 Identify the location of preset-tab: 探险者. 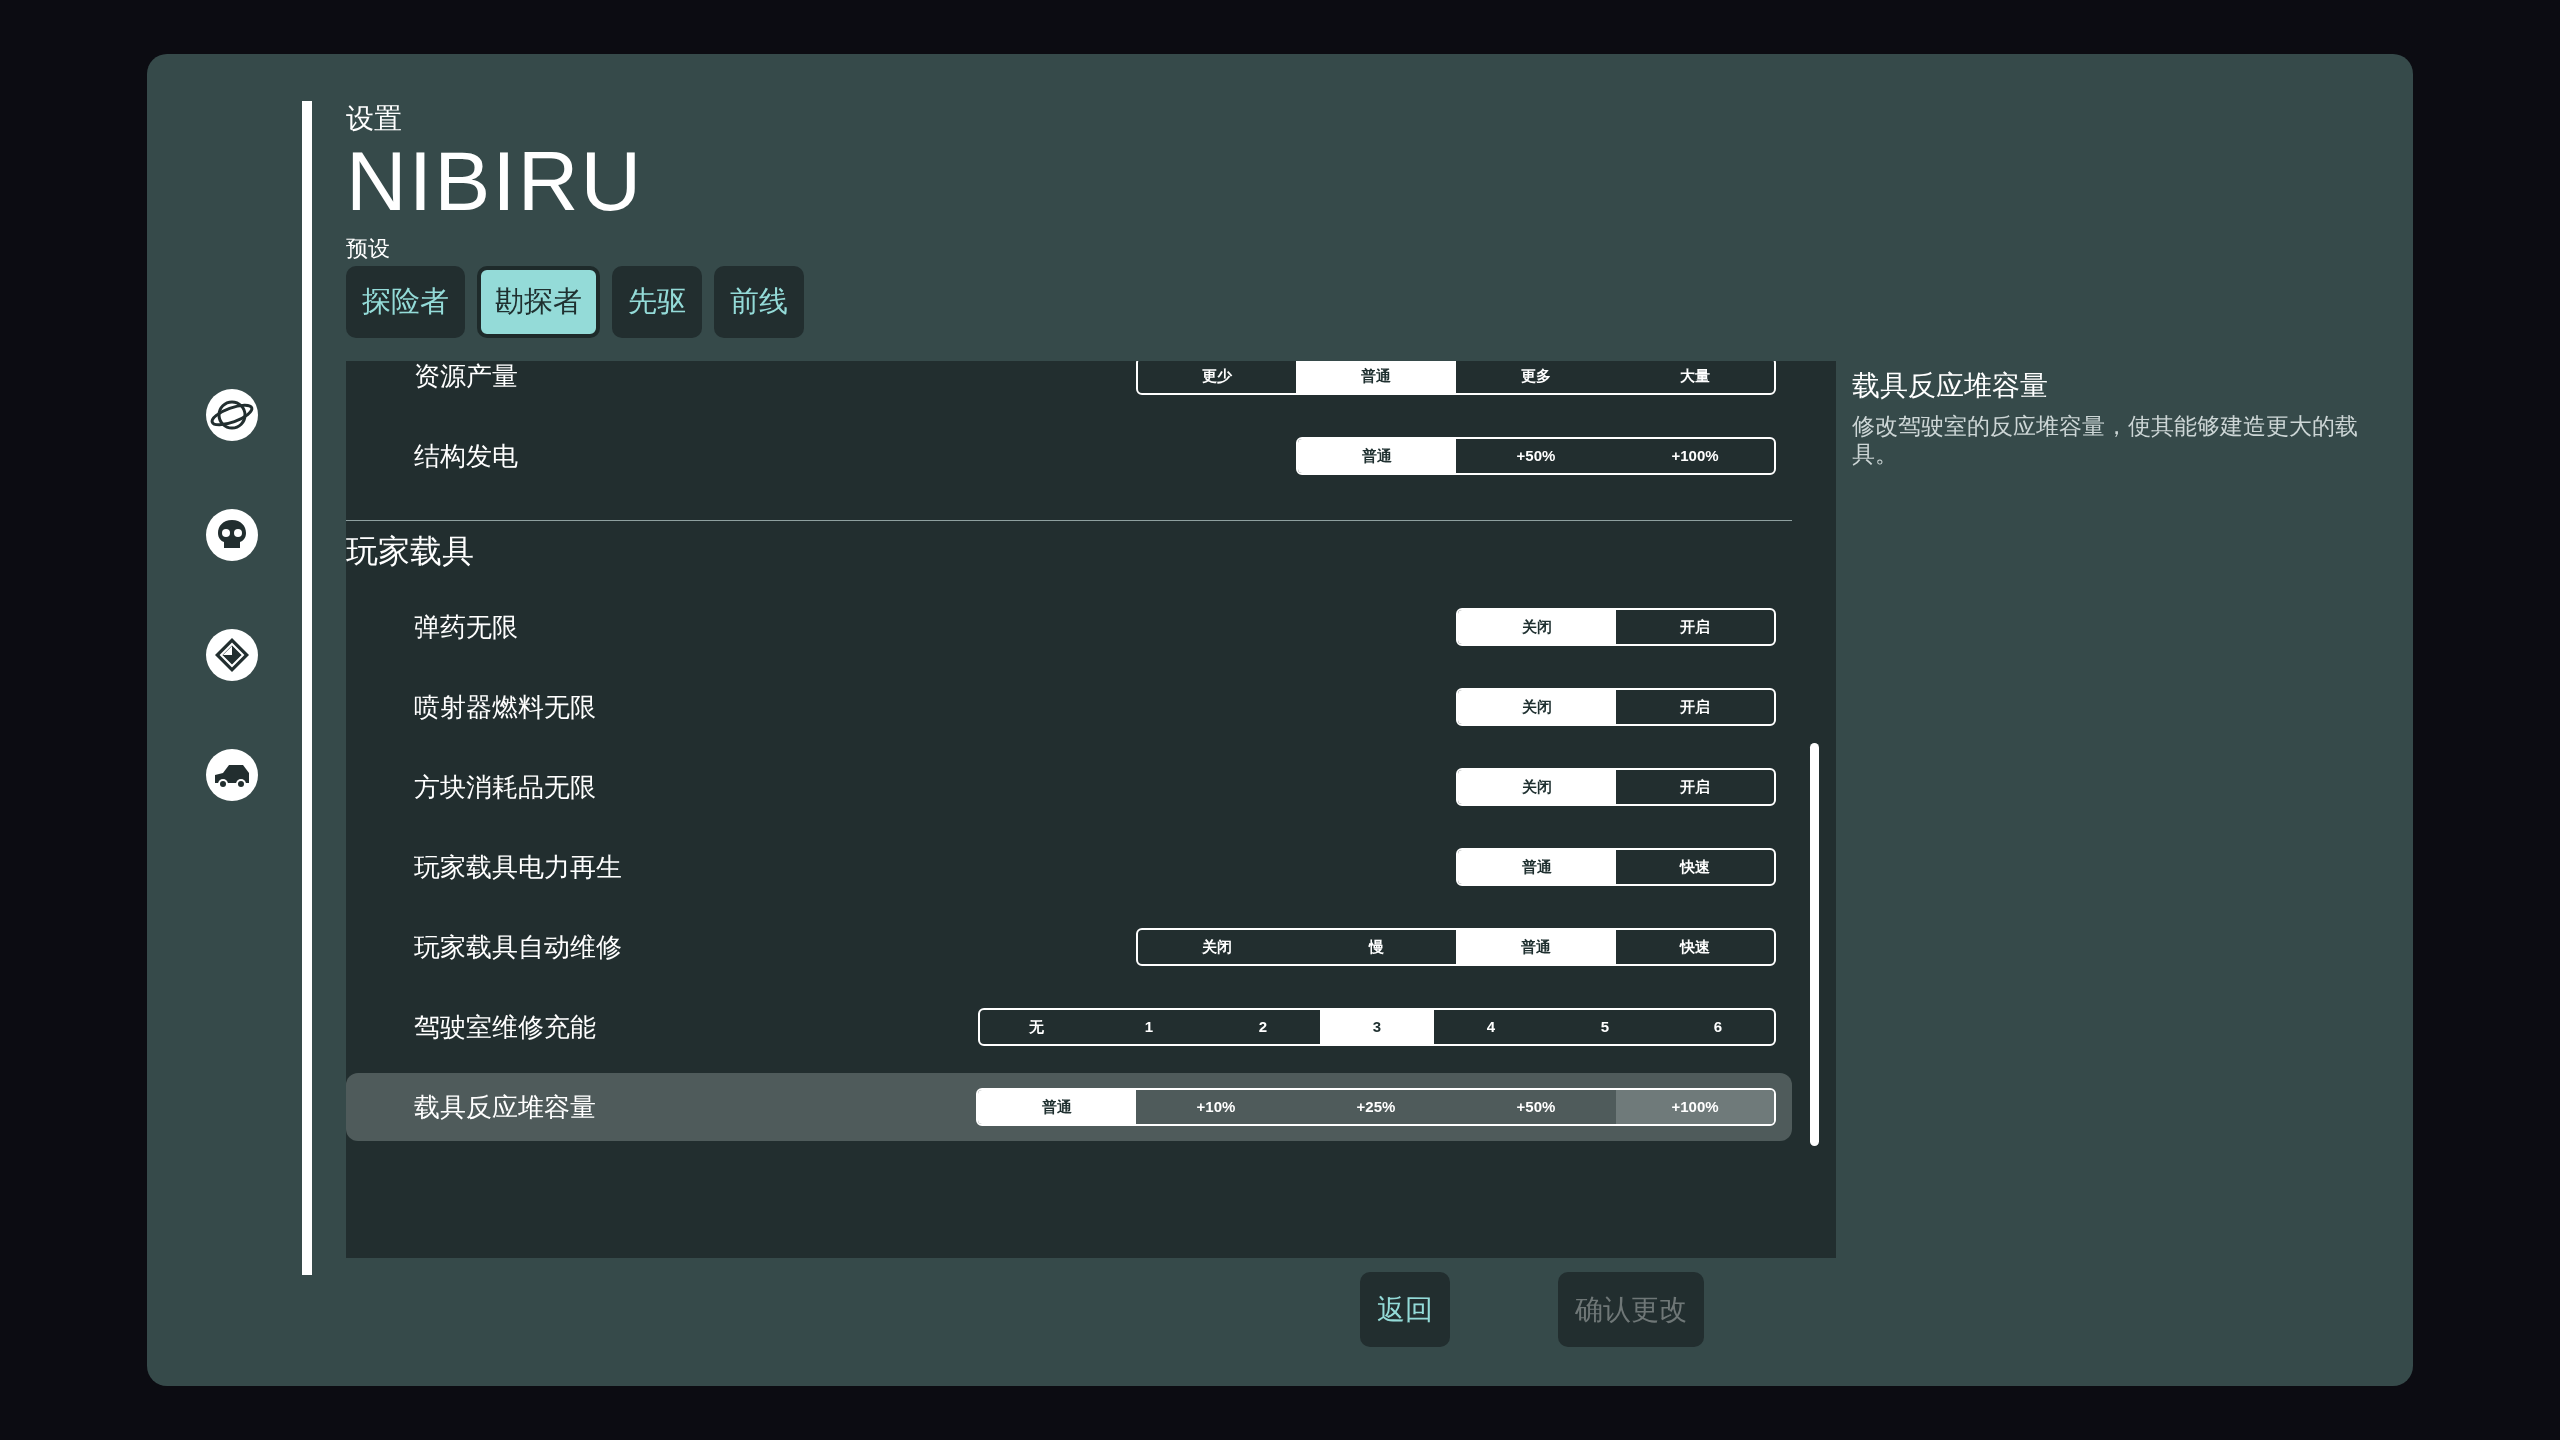
(405, 302).